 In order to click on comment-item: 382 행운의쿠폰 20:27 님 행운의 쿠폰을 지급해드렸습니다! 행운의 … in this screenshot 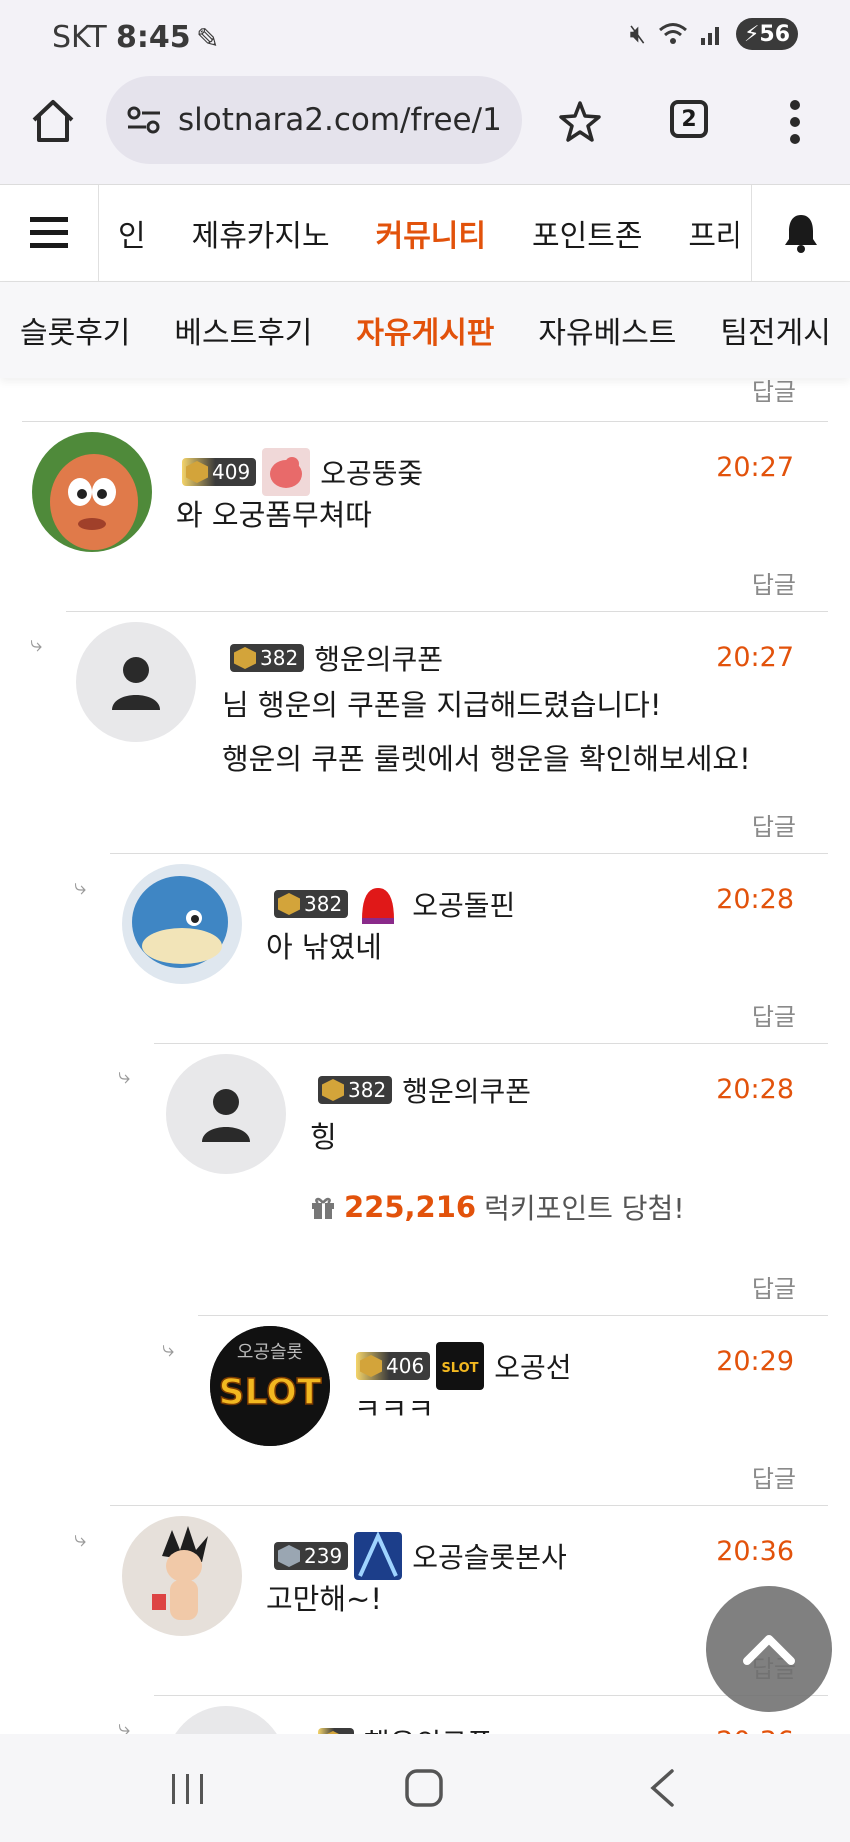, I will do `click(447, 732)`.